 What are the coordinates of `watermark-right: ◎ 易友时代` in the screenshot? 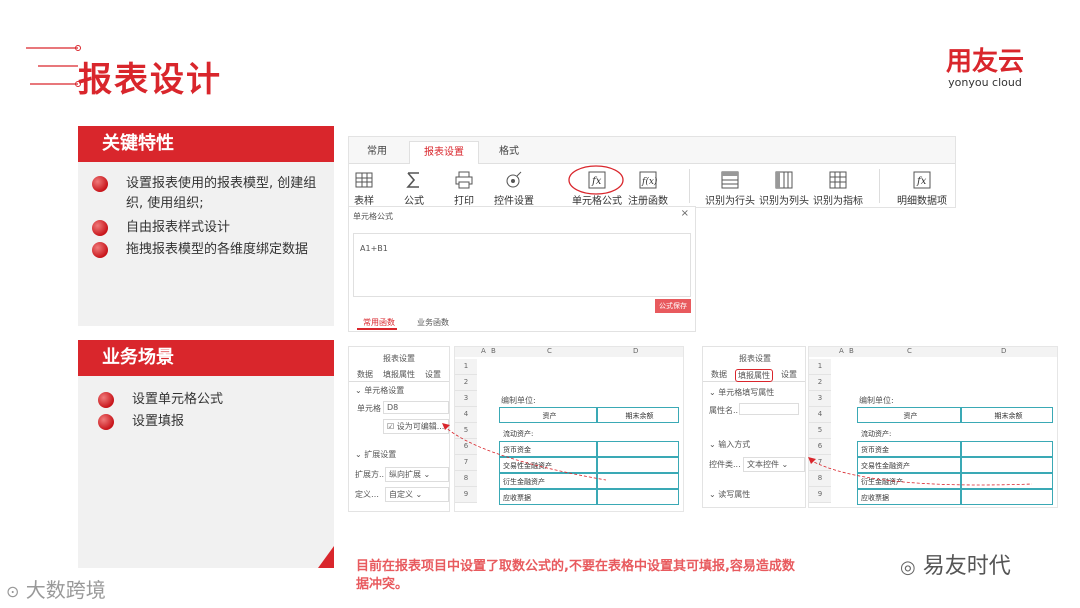 It's located at (955, 566).